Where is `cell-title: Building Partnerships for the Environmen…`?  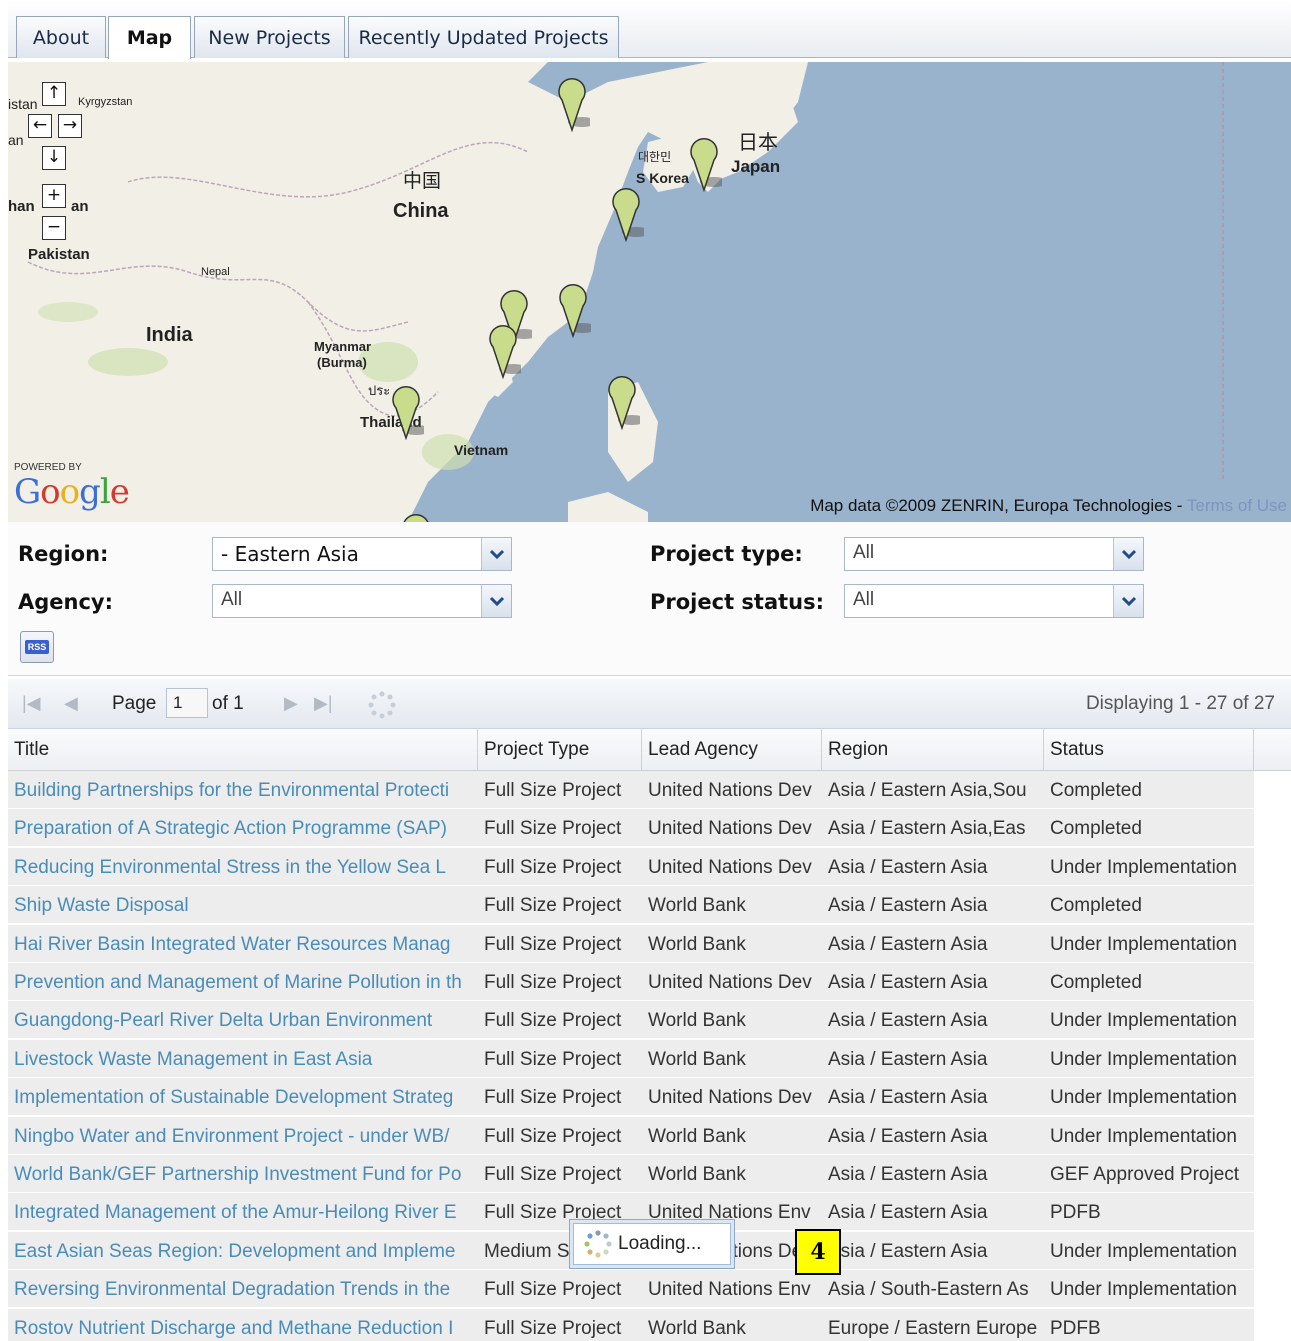 cell-title: Building Partnerships for the Environmen… is located at coordinates (243, 790).